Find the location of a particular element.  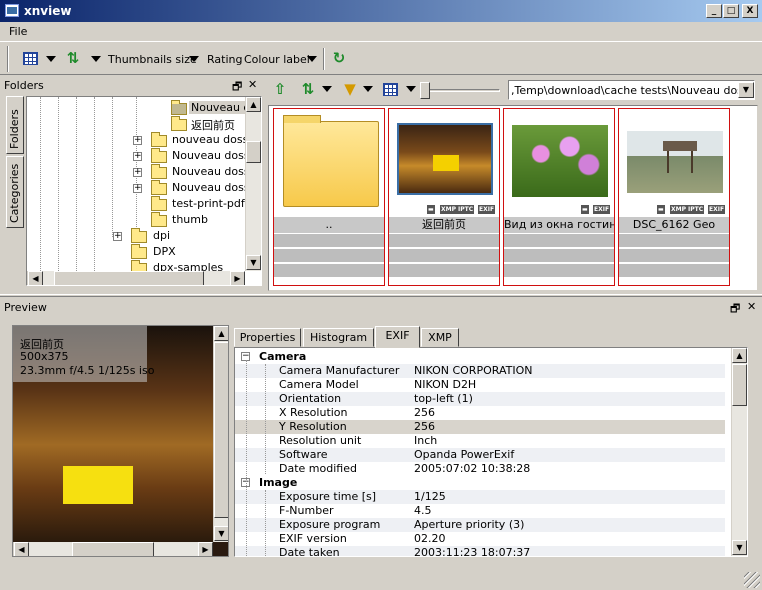

menu-file: File is located at coordinates (18, 31).